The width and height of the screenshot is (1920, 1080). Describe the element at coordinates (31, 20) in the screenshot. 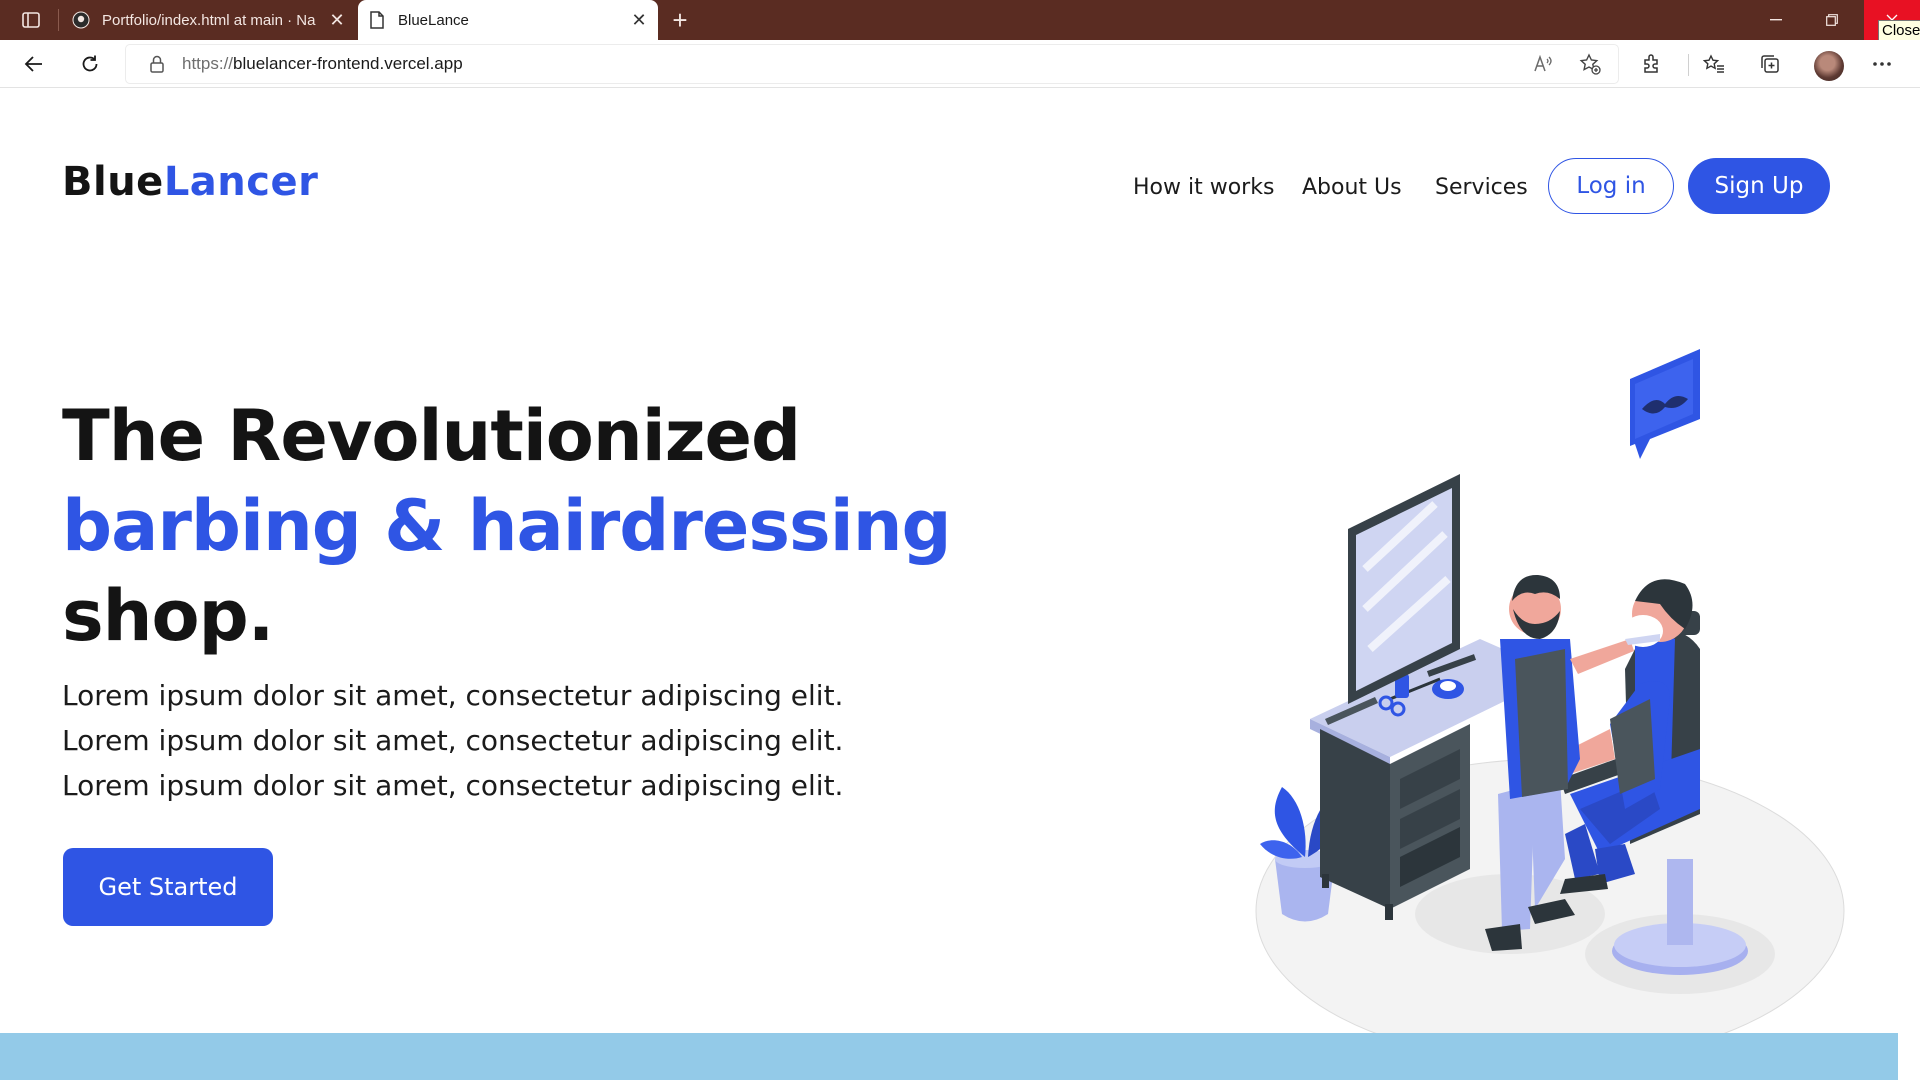

I see `tab-actions-icon` at that location.